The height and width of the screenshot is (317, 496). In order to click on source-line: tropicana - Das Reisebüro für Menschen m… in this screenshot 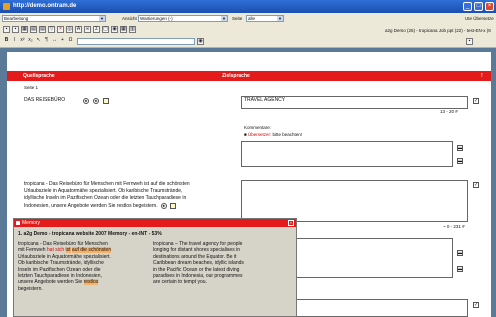, I will do `click(107, 184)`.